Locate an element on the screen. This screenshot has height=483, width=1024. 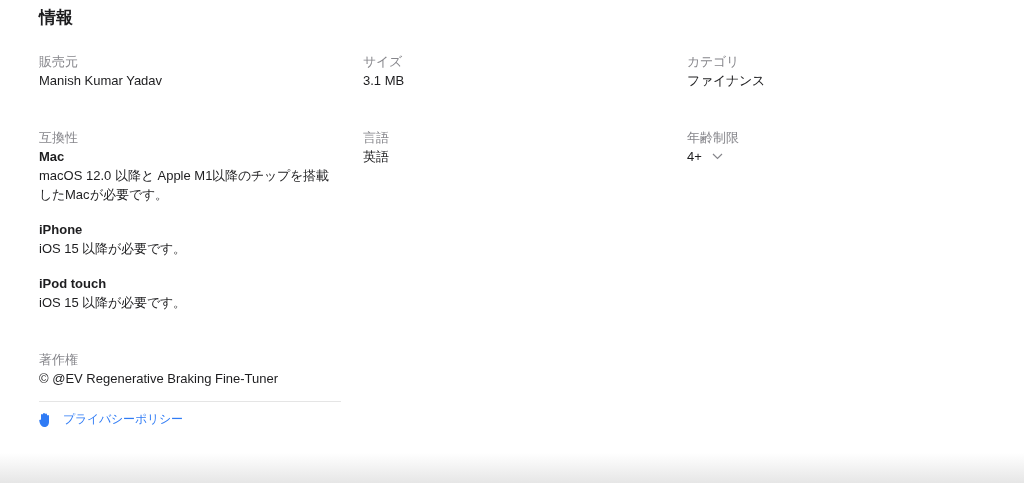
section-title: 情報 is located at coordinates (56, 18).